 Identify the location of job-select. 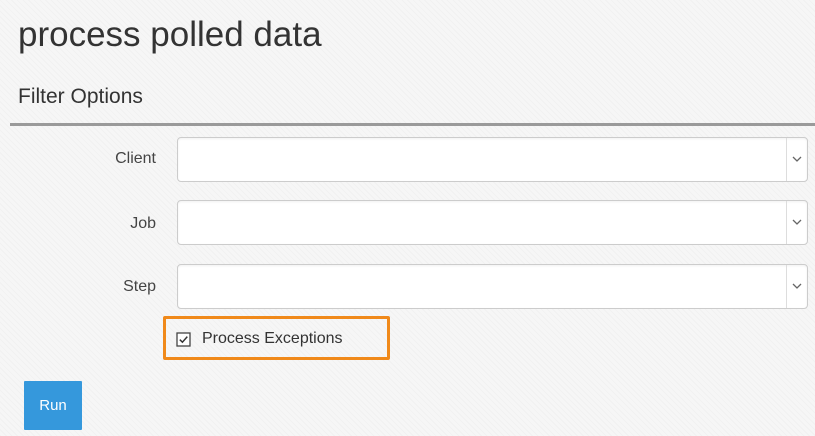
(492, 222).